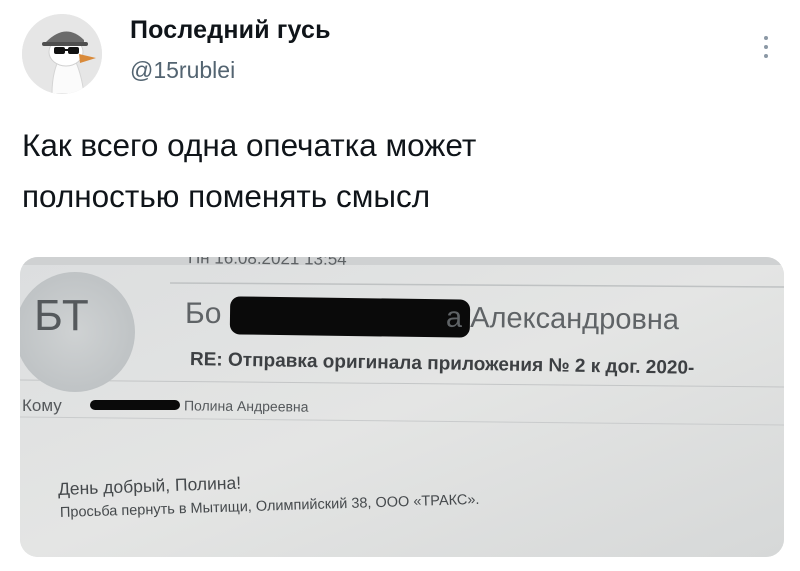 This screenshot has height=571, width=800. What do you see at coordinates (267, 263) in the screenshot?
I see `email-date: Пн 16.08.2021 13:54` at bounding box center [267, 263].